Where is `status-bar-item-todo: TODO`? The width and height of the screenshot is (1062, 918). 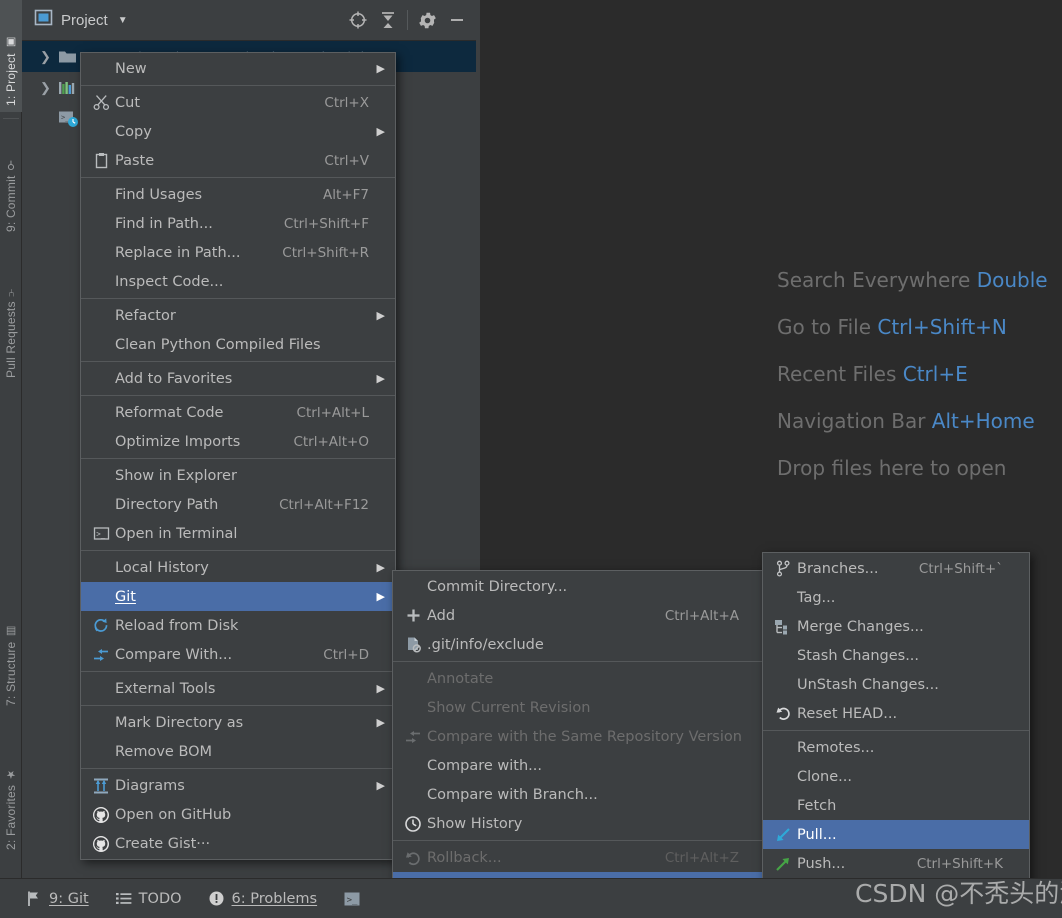 status-bar-item-todo: TODO is located at coordinates (148, 898).